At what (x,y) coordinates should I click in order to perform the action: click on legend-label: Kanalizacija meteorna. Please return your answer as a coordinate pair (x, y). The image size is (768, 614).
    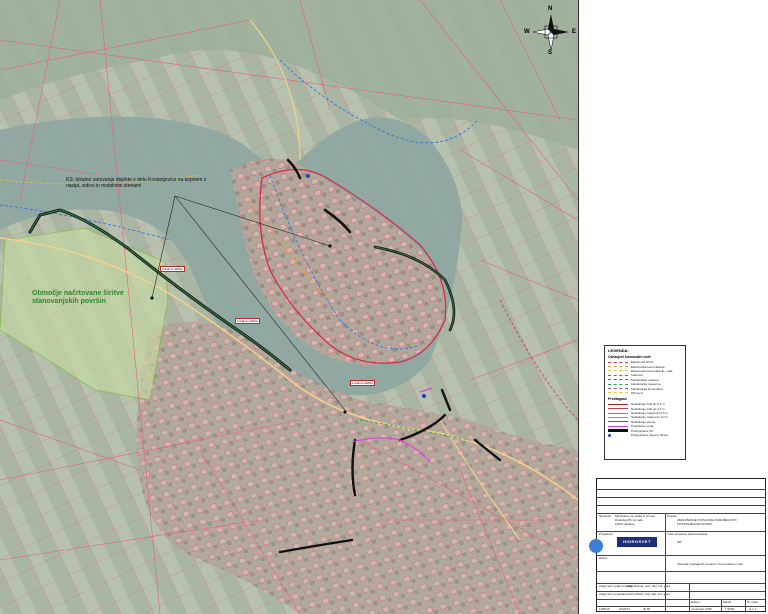
    Looking at the image, I should click on (646, 384).